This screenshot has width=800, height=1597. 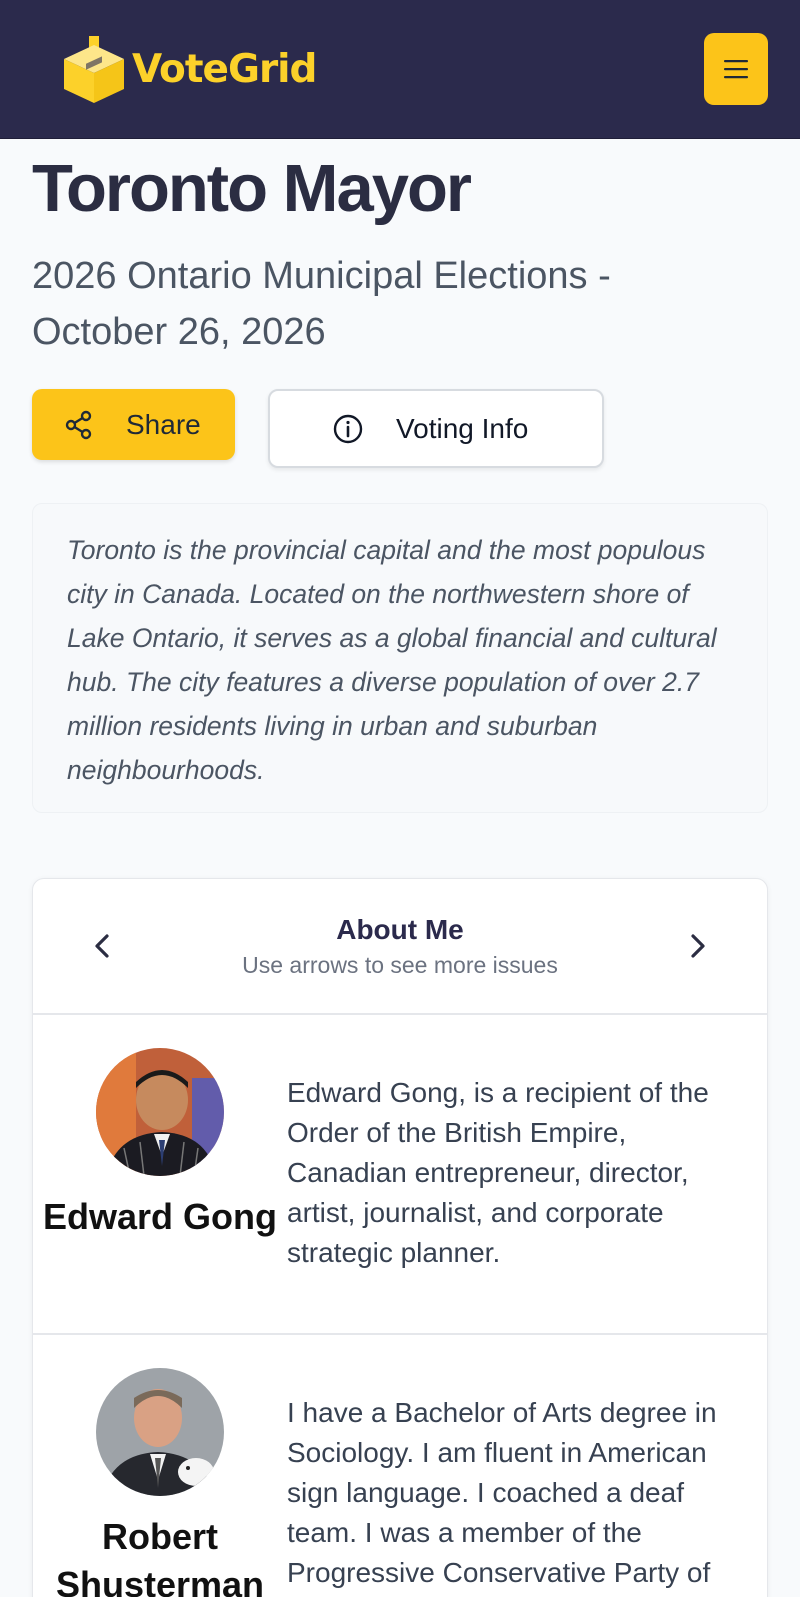 What do you see at coordinates (462, 428) in the screenshot?
I see `voting-info-label: Voting Info` at bounding box center [462, 428].